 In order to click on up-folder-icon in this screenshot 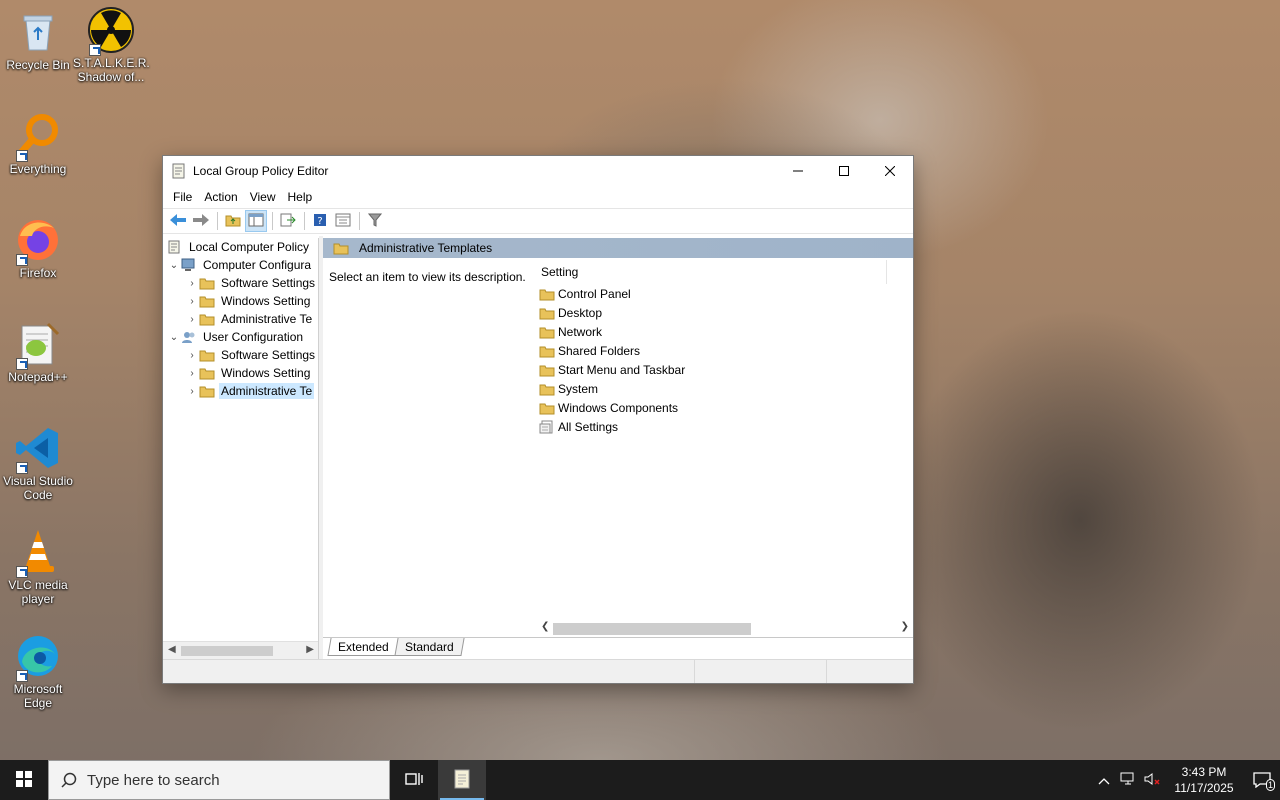, I will do `click(233, 221)`.